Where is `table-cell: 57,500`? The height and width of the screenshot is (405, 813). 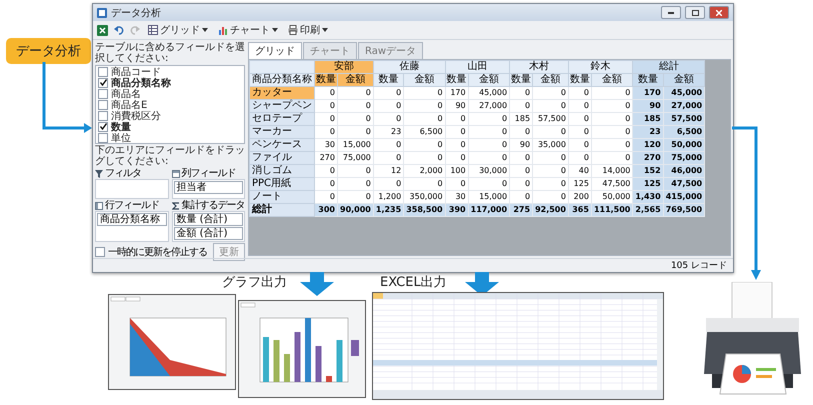 table-cell: 57,500 is located at coordinates (550, 119).